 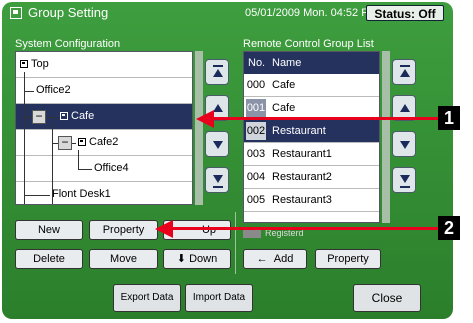 What do you see at coordinates (68, 12) in the screenshot?
I see `window-title: Group Setting` at bounding box center [68, 12].